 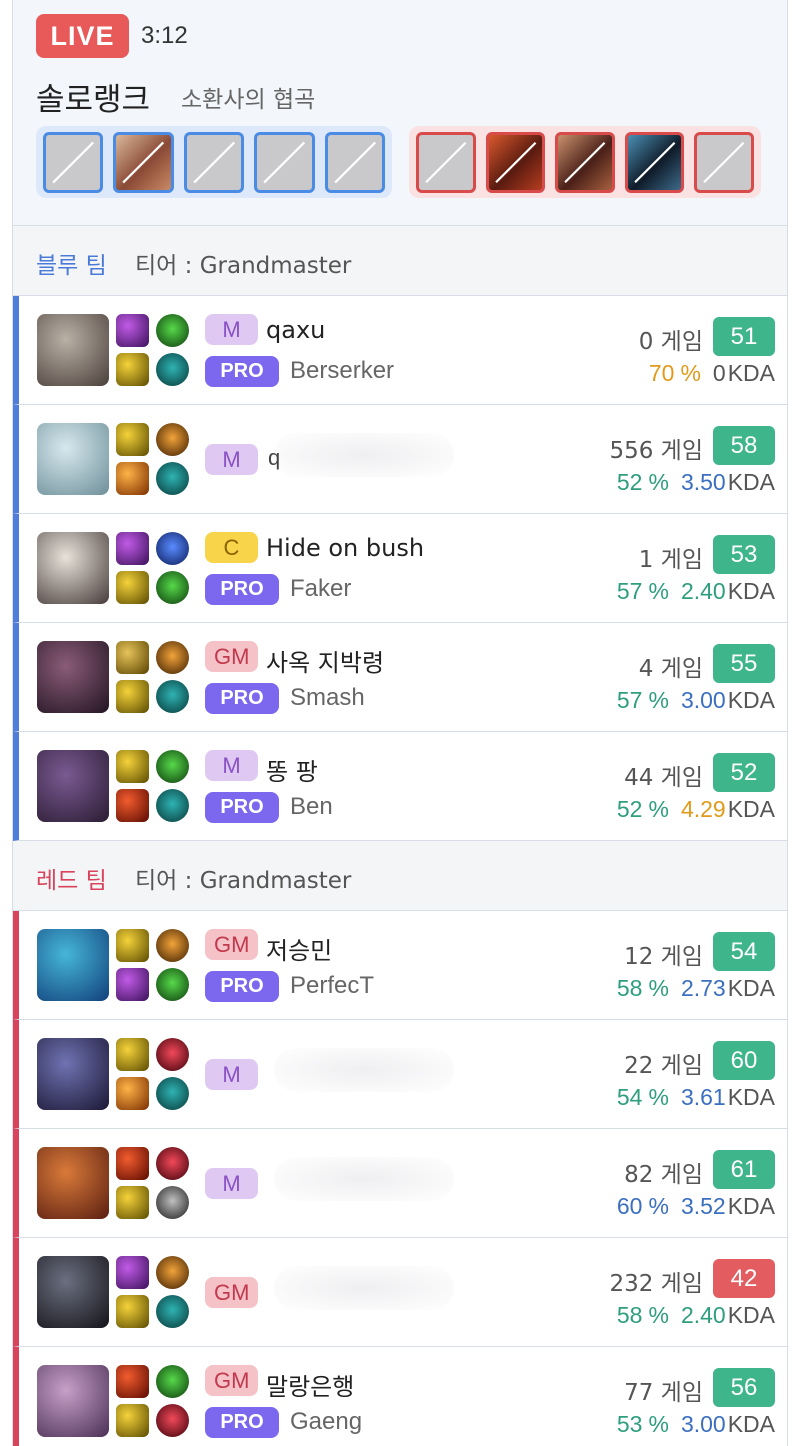 I want to click on tier-badge: GM, so click(x=232, y=1380).